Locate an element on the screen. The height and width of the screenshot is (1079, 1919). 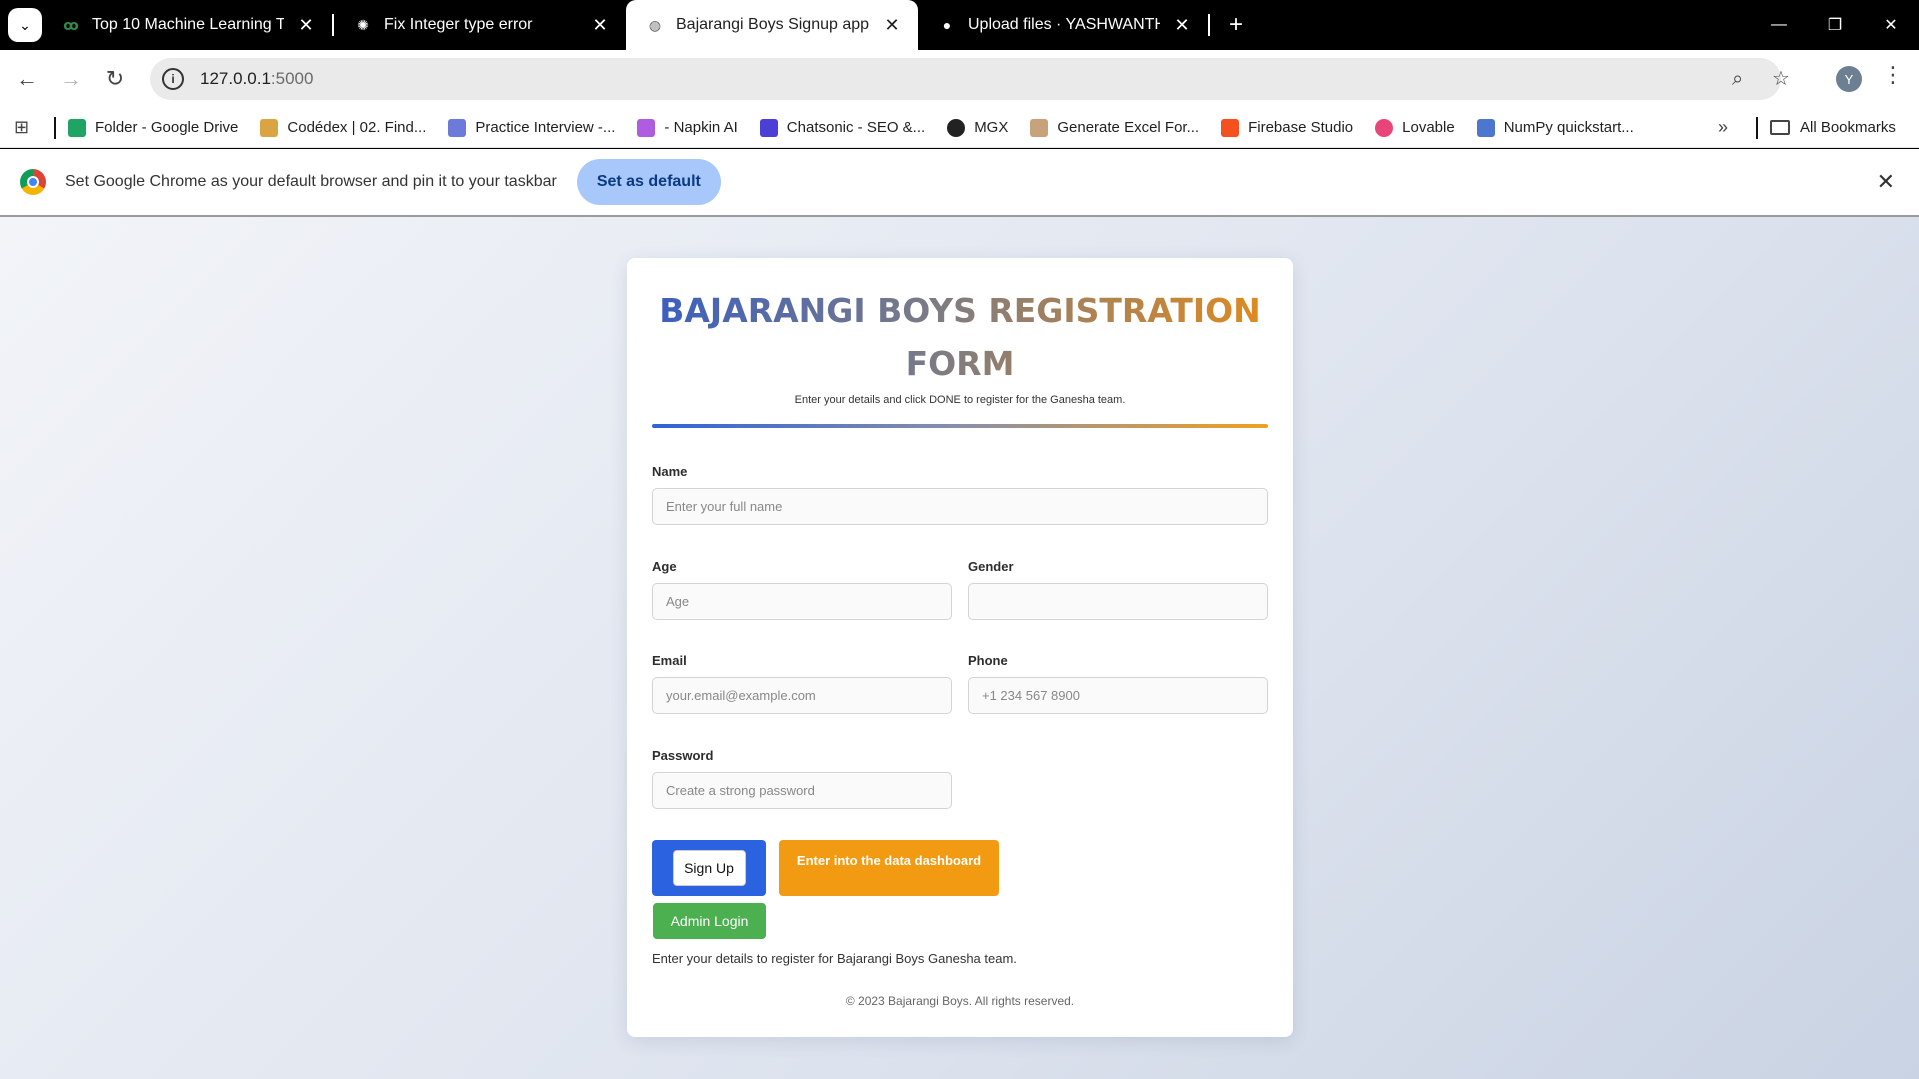
phone-label: Phone is located at coordinates (988, 660).